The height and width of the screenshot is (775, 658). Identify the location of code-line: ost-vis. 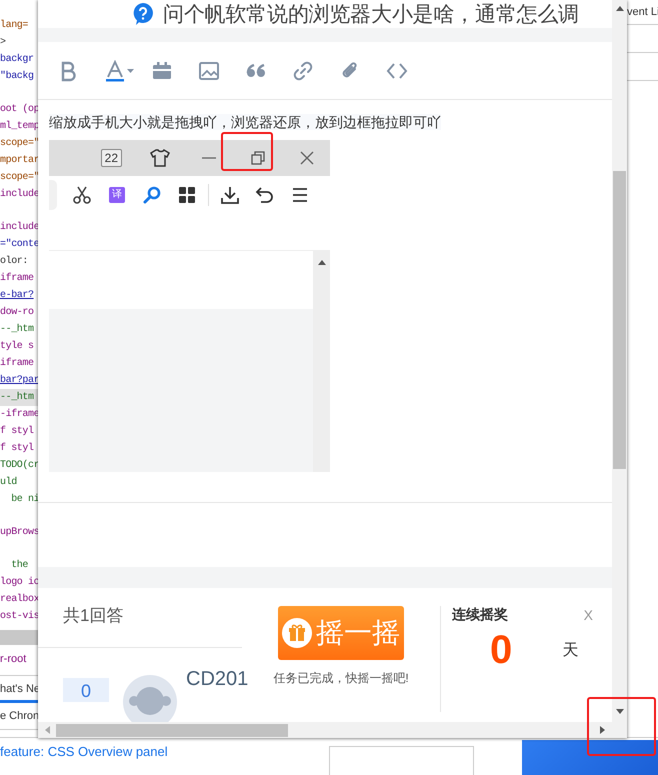
(19, 617).